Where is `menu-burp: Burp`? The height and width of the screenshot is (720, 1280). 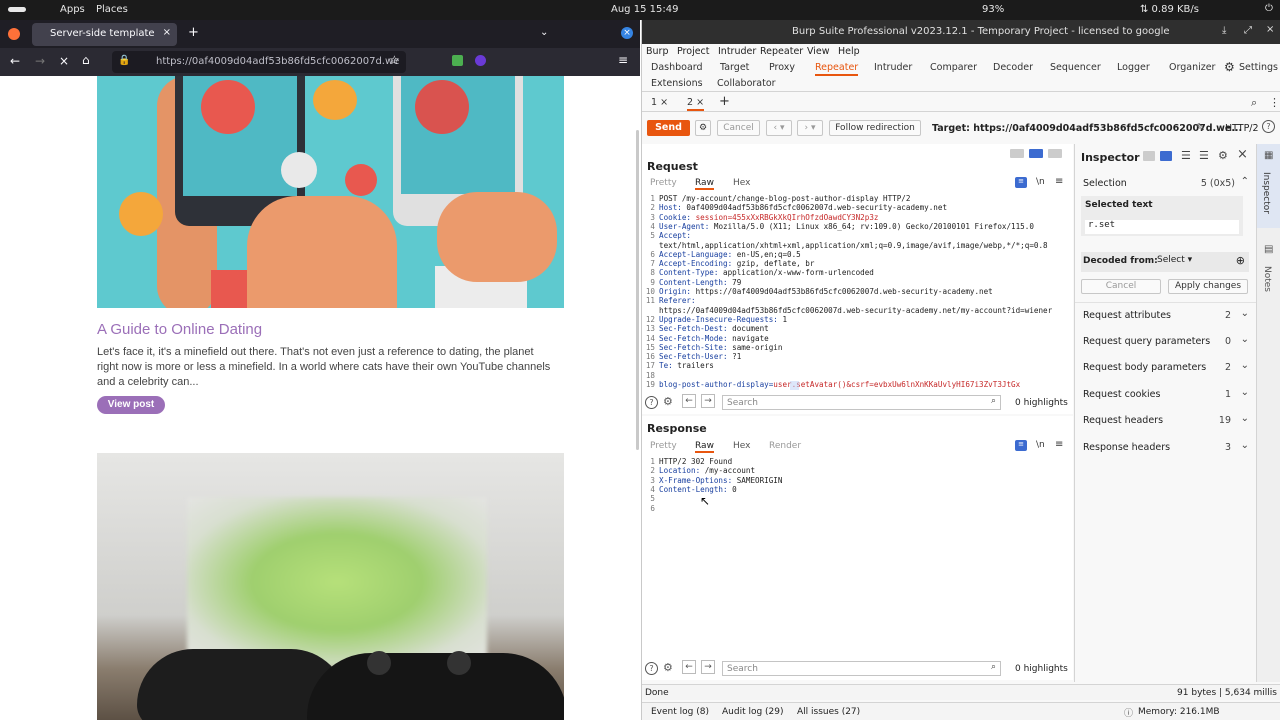 menu-burp: Burp is located at coordinates (657, 51).